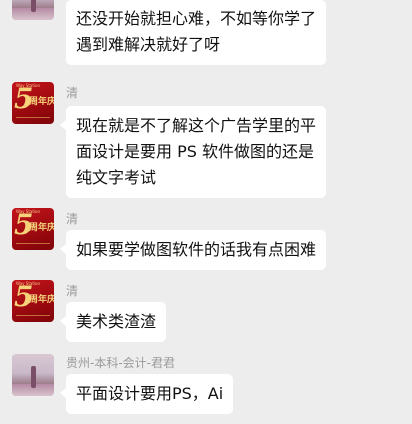  Describe the element at coordinates (116, 177) in the screenshot. I see `message-text-line: 纯文字考试` at that location.